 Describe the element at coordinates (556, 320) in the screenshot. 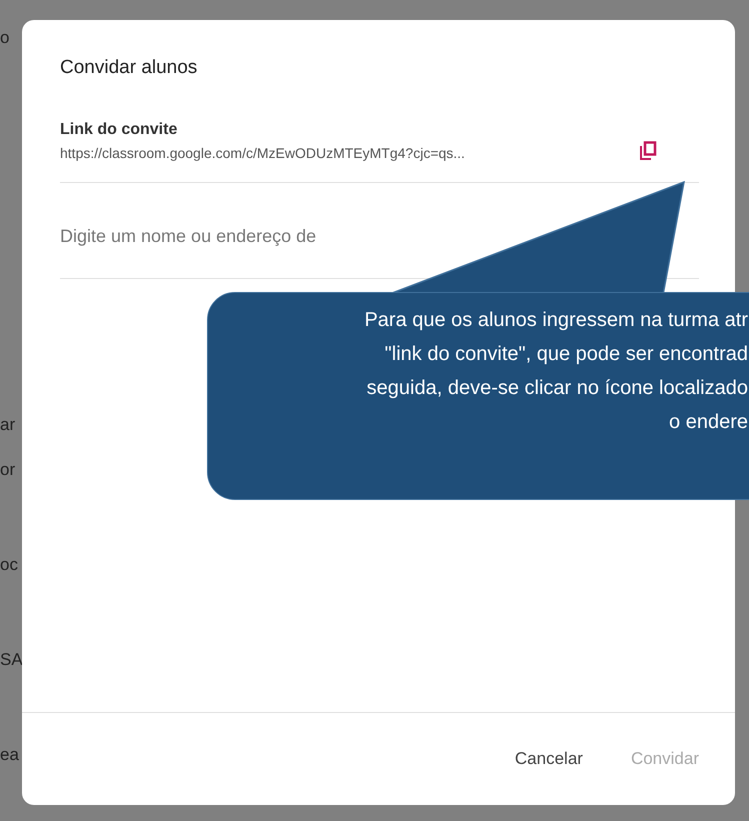

I see `callout-text: Para que os alunos ingressem na turma atr` at that location.